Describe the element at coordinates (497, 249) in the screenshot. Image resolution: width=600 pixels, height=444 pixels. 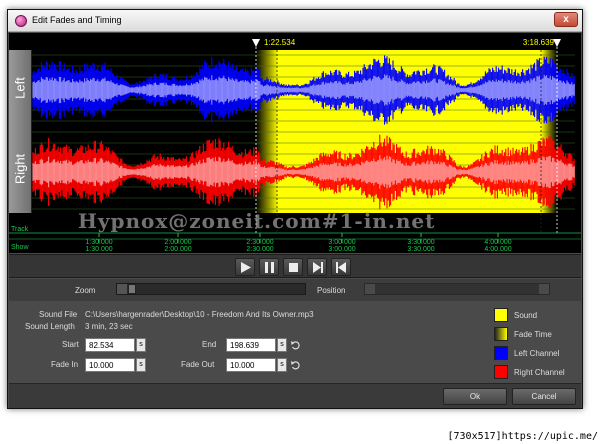
I see `show-tick-label: 4:00.000` at that location.